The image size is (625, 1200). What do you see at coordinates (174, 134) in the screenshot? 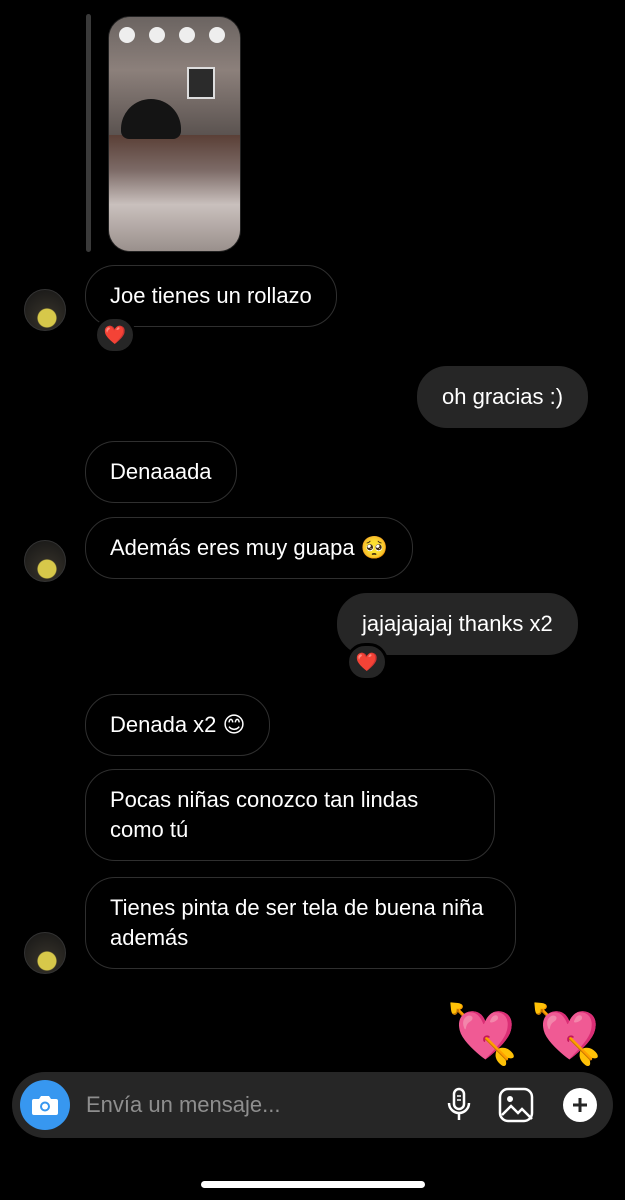
I see `story-reply-thumbnail` at bounding box center [174, 134].